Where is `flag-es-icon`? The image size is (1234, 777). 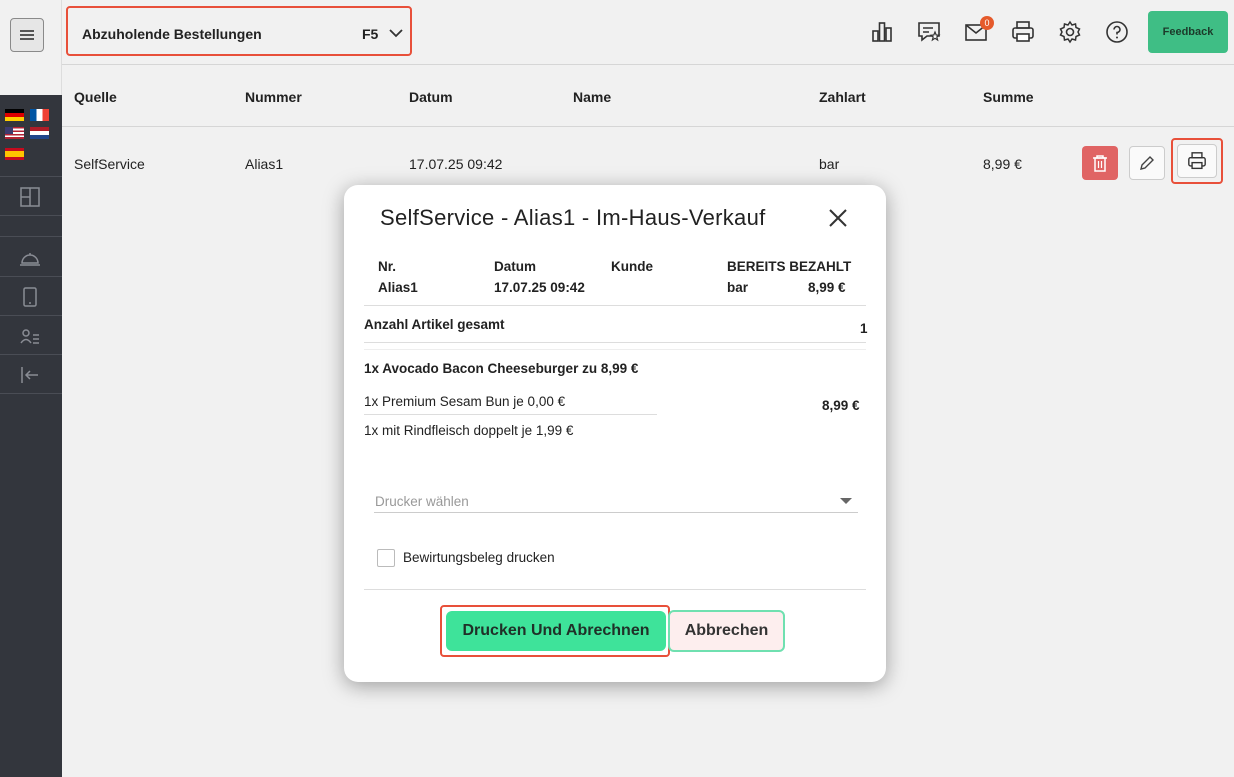 flag-es-icon is located at coordinates (14, 154).